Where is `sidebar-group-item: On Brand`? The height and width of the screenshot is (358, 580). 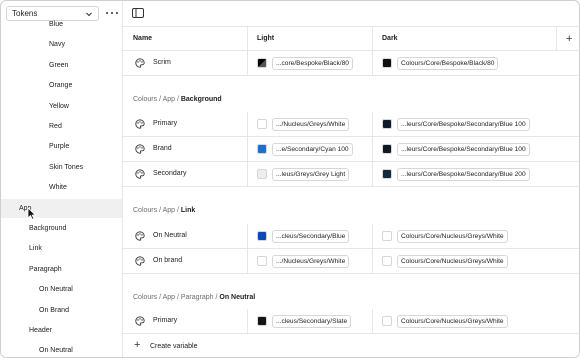 sidebar-group-item: On Brand is located at coordinates (61, 310).